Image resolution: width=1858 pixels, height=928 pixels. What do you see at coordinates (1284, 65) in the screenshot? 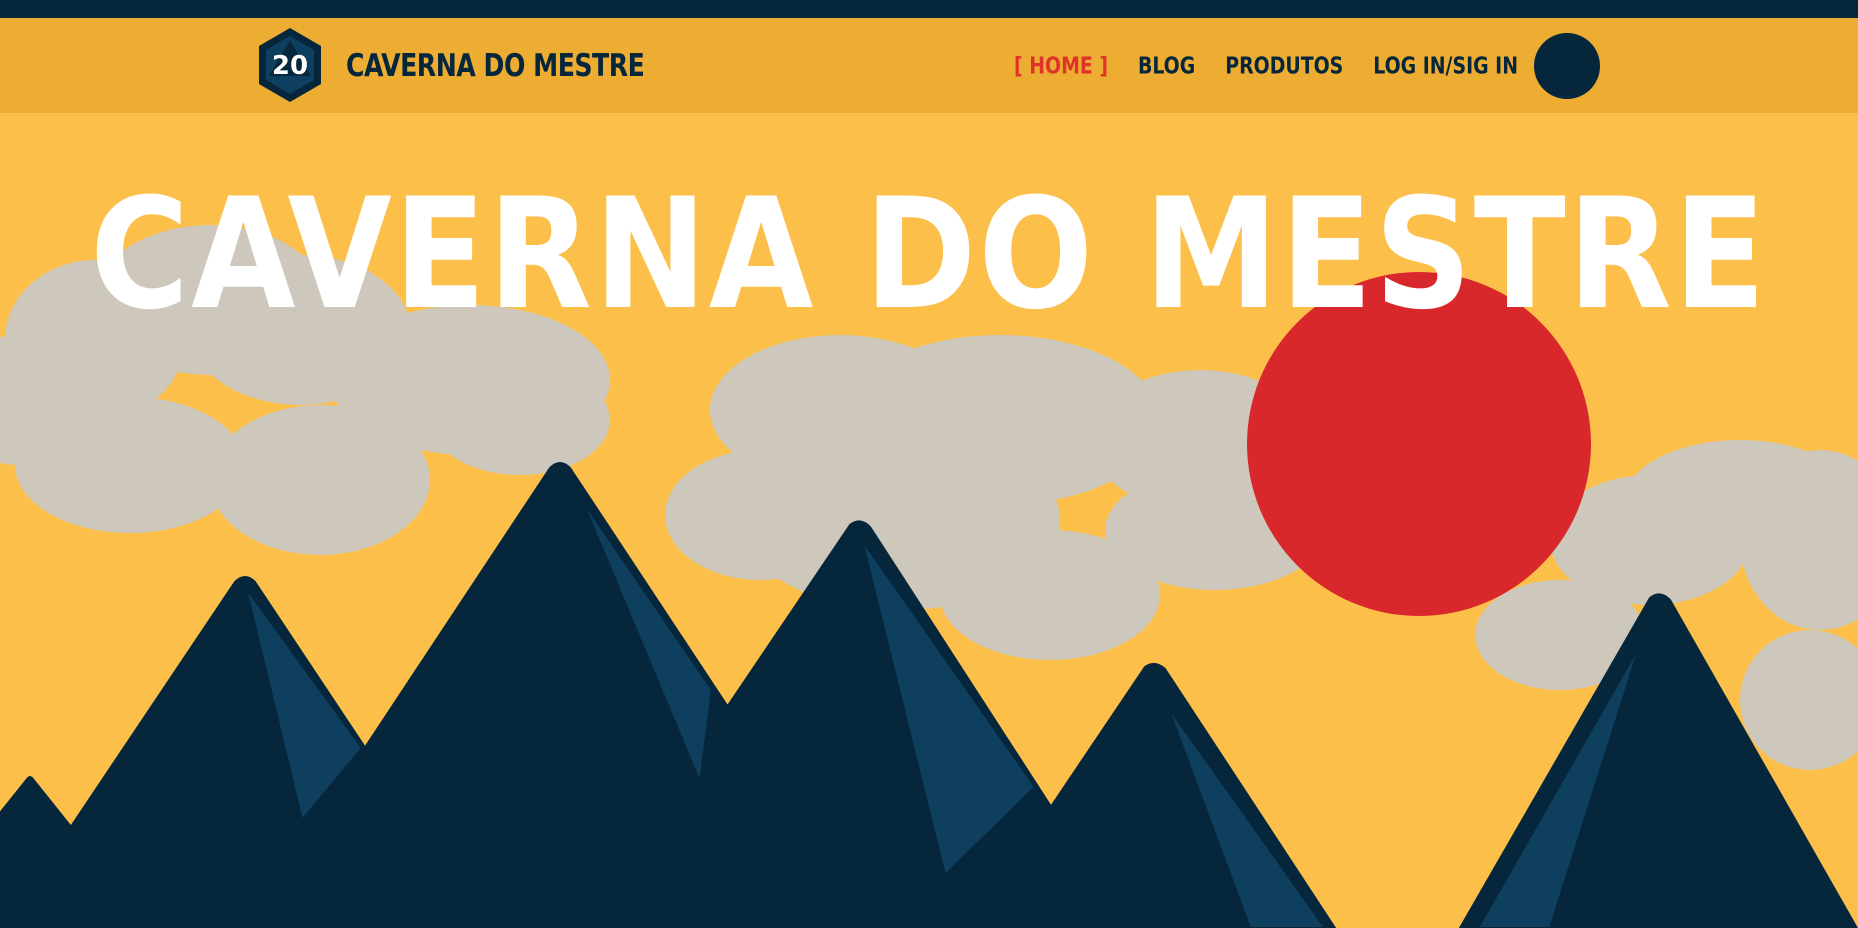
I see `nav-produtos: PRODUTOS` at bounding box center [1284, 65].